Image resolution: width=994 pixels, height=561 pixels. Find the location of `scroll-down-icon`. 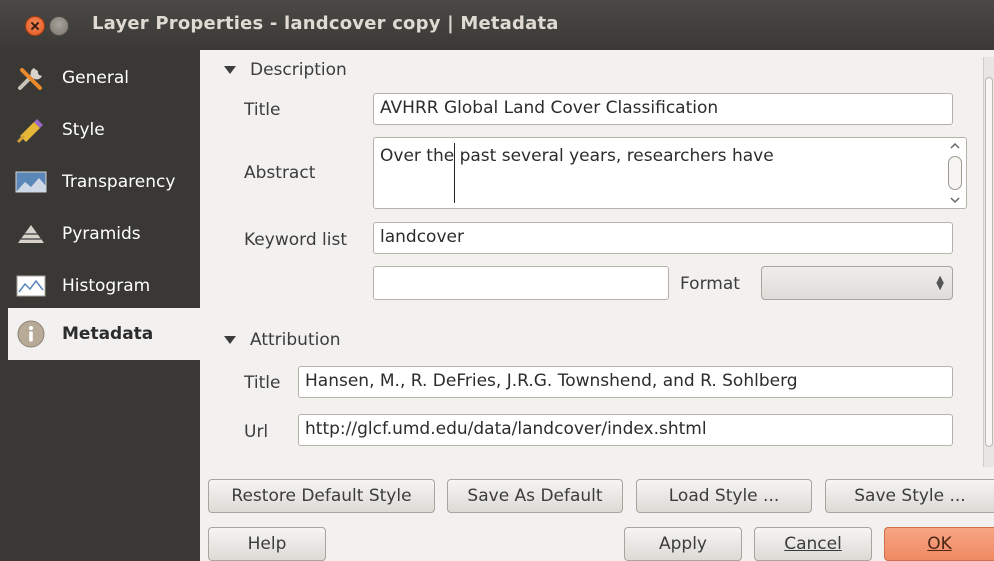

scroll-down-icon is located at coordinates (955, 200).